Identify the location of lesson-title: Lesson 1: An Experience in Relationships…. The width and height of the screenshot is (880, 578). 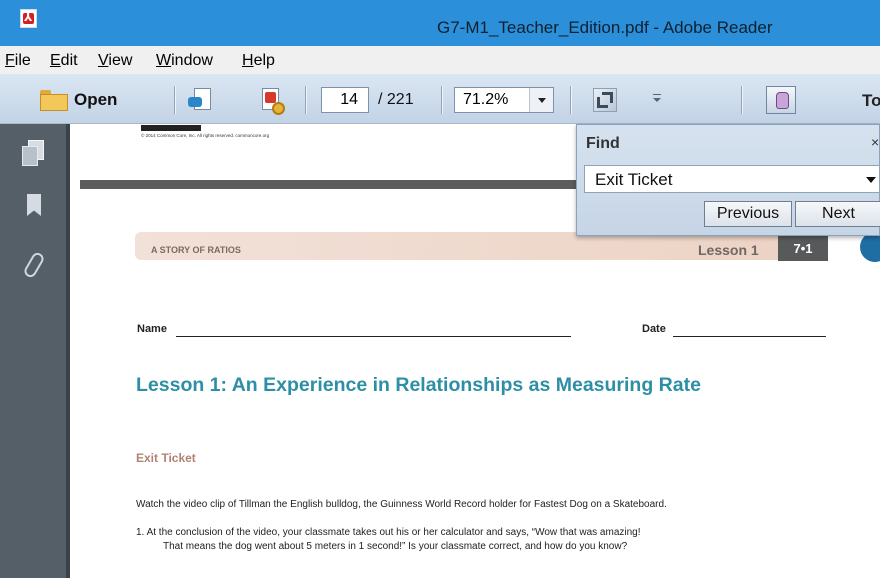
(418, 385).